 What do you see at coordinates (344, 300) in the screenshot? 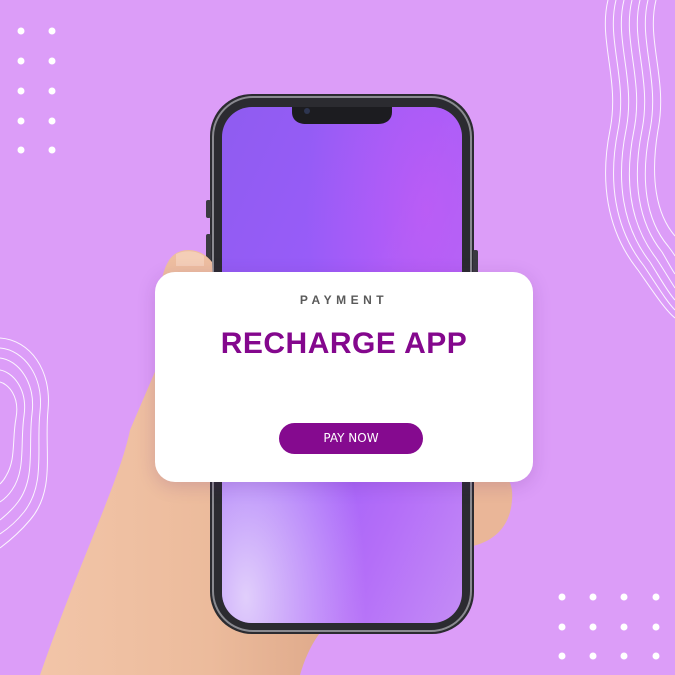
I see `card-kicker: PAYMENT` at bounding box center [344, 300].